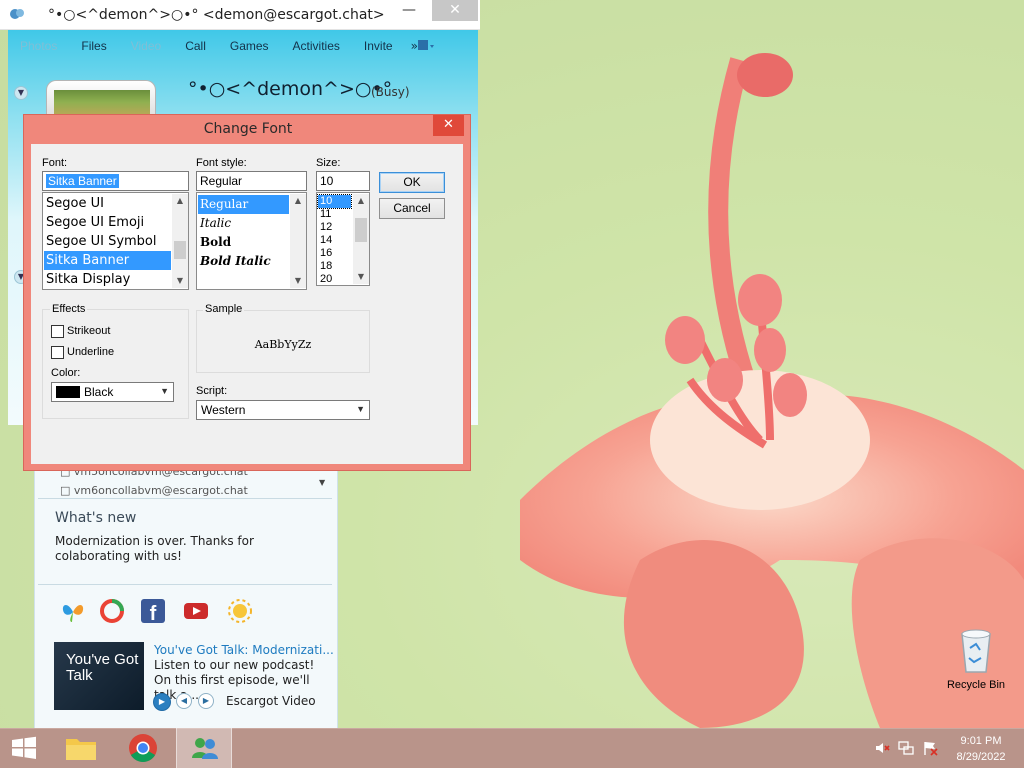  What do you see at coordinates (378, 46) in the screenshot?
I see `tab-invite: Invite` at bounding box center [378, 46].